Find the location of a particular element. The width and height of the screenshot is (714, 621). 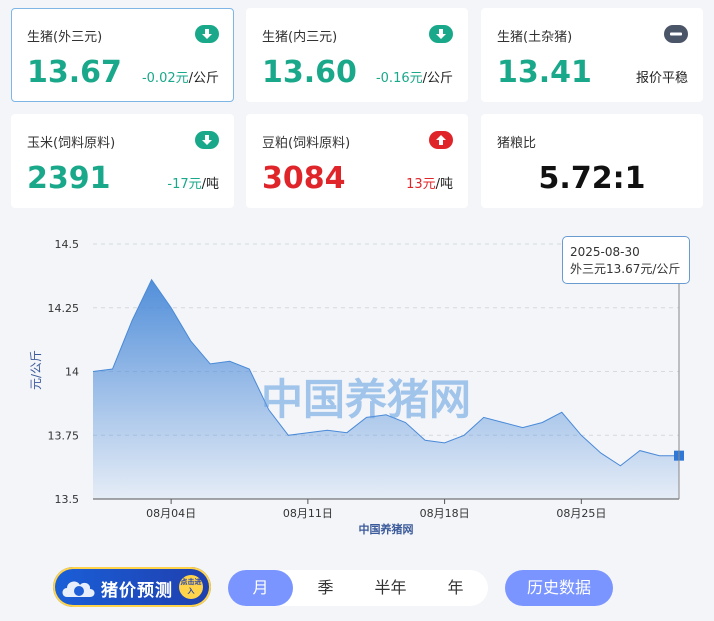

watermark-text: 中国养猪网 is located at coordinates (366, 399).